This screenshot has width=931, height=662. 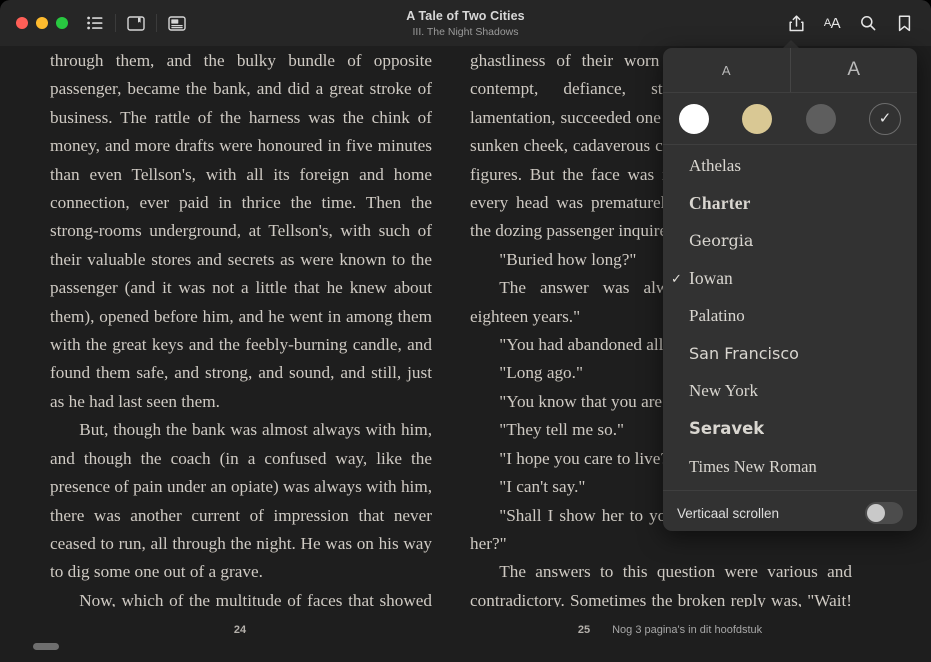 I want to click on font-option-label: Iowan, so click(x=711, y=278).